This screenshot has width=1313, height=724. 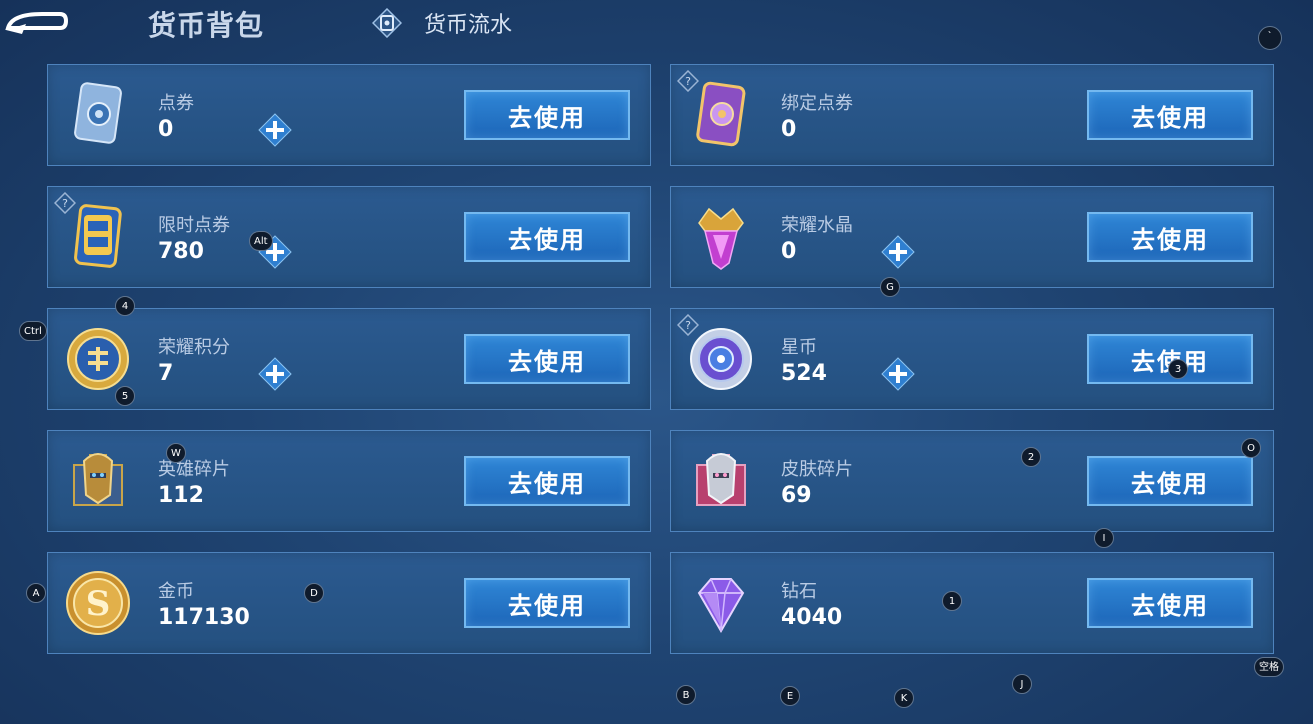 What do you see at coordinates (799, 591) in the screenshot?
I see `currency-label: 钻石` at bounding box center [799, 591].